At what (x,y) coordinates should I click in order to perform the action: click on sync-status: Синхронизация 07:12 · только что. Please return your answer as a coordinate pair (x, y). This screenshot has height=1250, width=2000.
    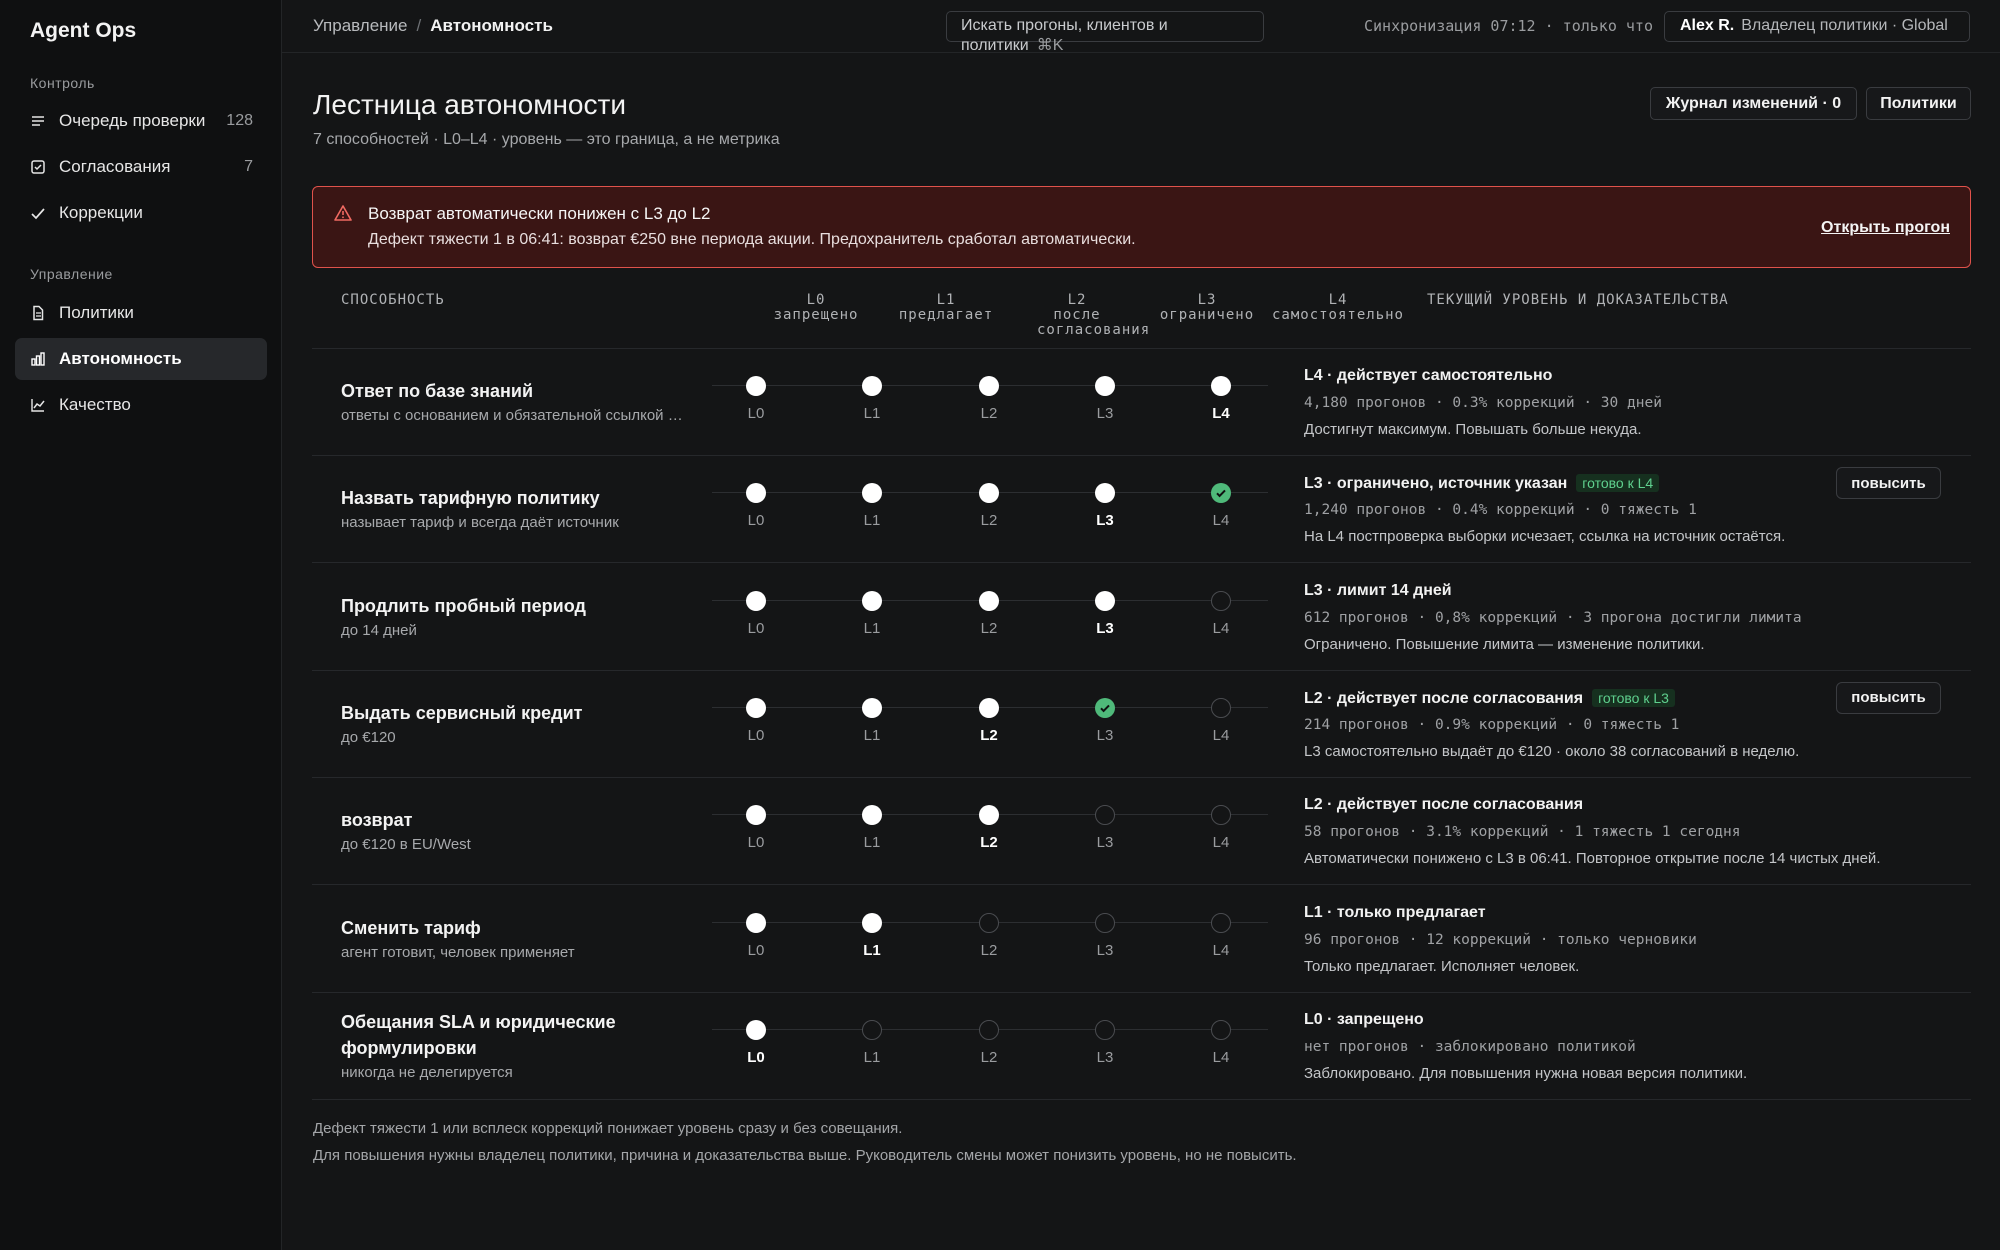
    Looking at the image, I should click on (1508, 26).